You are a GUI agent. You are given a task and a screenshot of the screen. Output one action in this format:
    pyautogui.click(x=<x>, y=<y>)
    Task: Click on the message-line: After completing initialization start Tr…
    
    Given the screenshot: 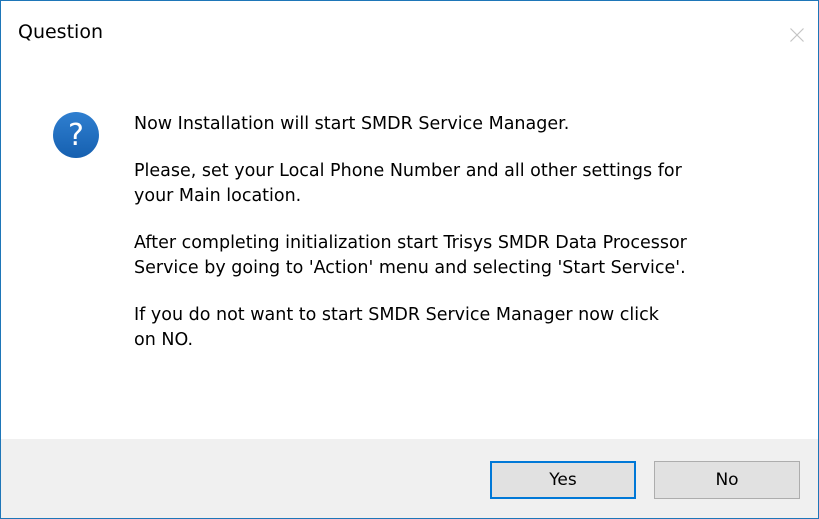 What is the action you would take?
    pyautogui.click(x=410, y=243)
    